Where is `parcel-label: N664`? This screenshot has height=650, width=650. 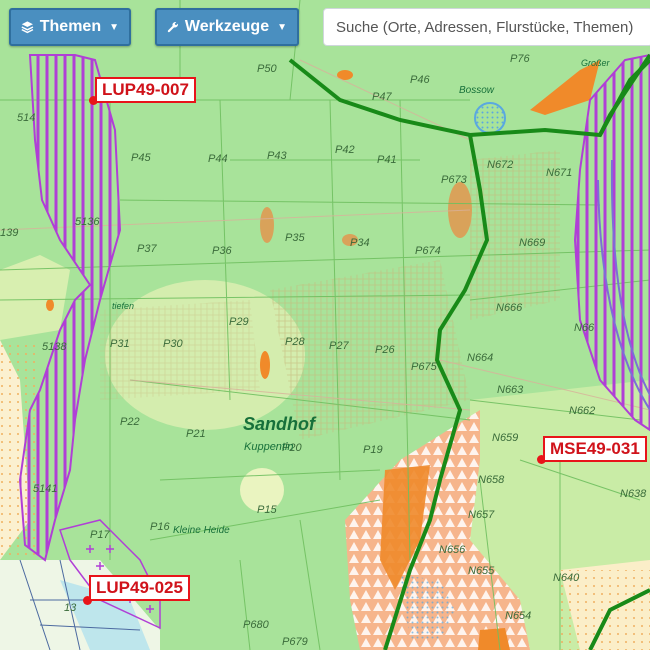 parcel-label: N664 is located at coordinates (480, 358).